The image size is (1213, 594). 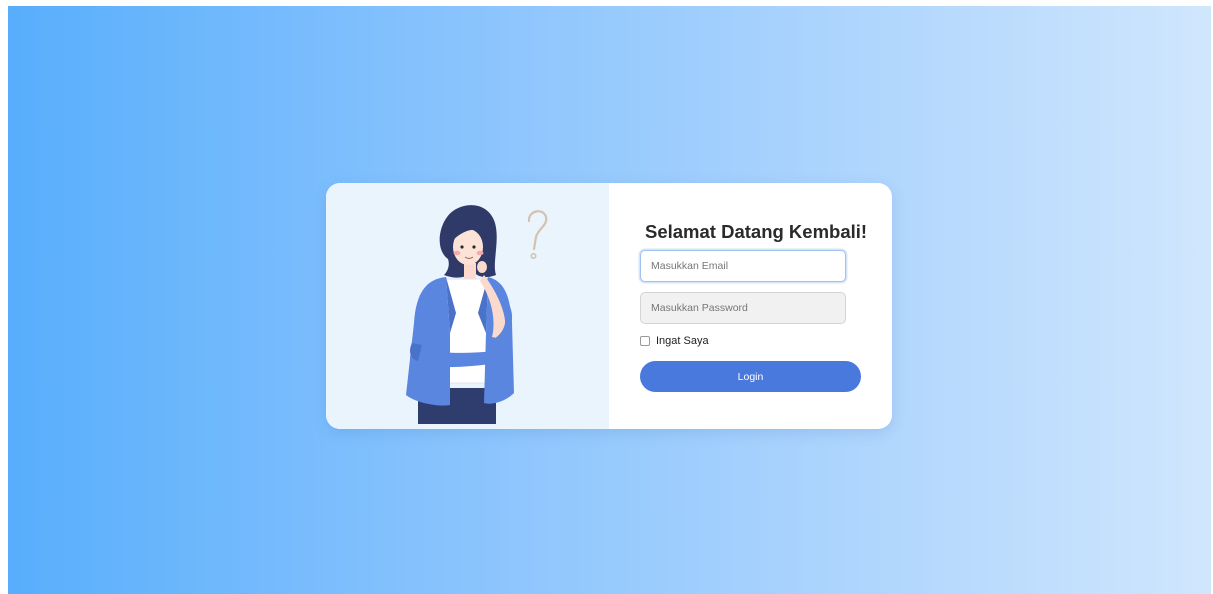 What do you see at coordinates (537, 230) in the screenshot?
I see `question-mark-icon` at bounding box center [537, 230].